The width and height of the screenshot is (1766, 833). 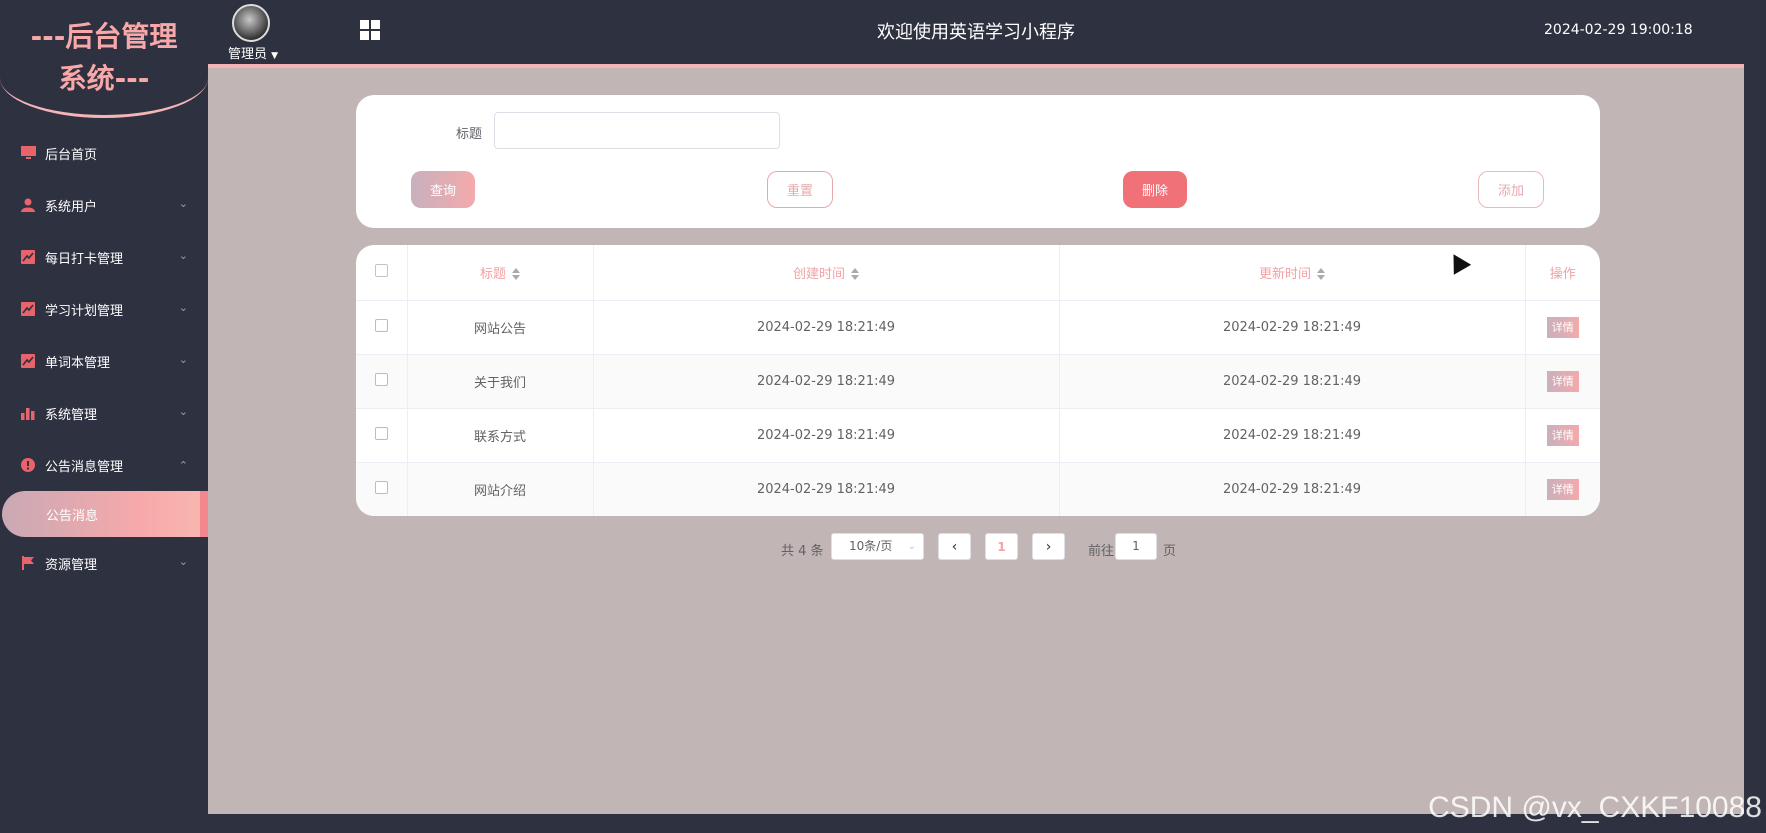 I want to click on flag-icon, so click(x=28, y=563).